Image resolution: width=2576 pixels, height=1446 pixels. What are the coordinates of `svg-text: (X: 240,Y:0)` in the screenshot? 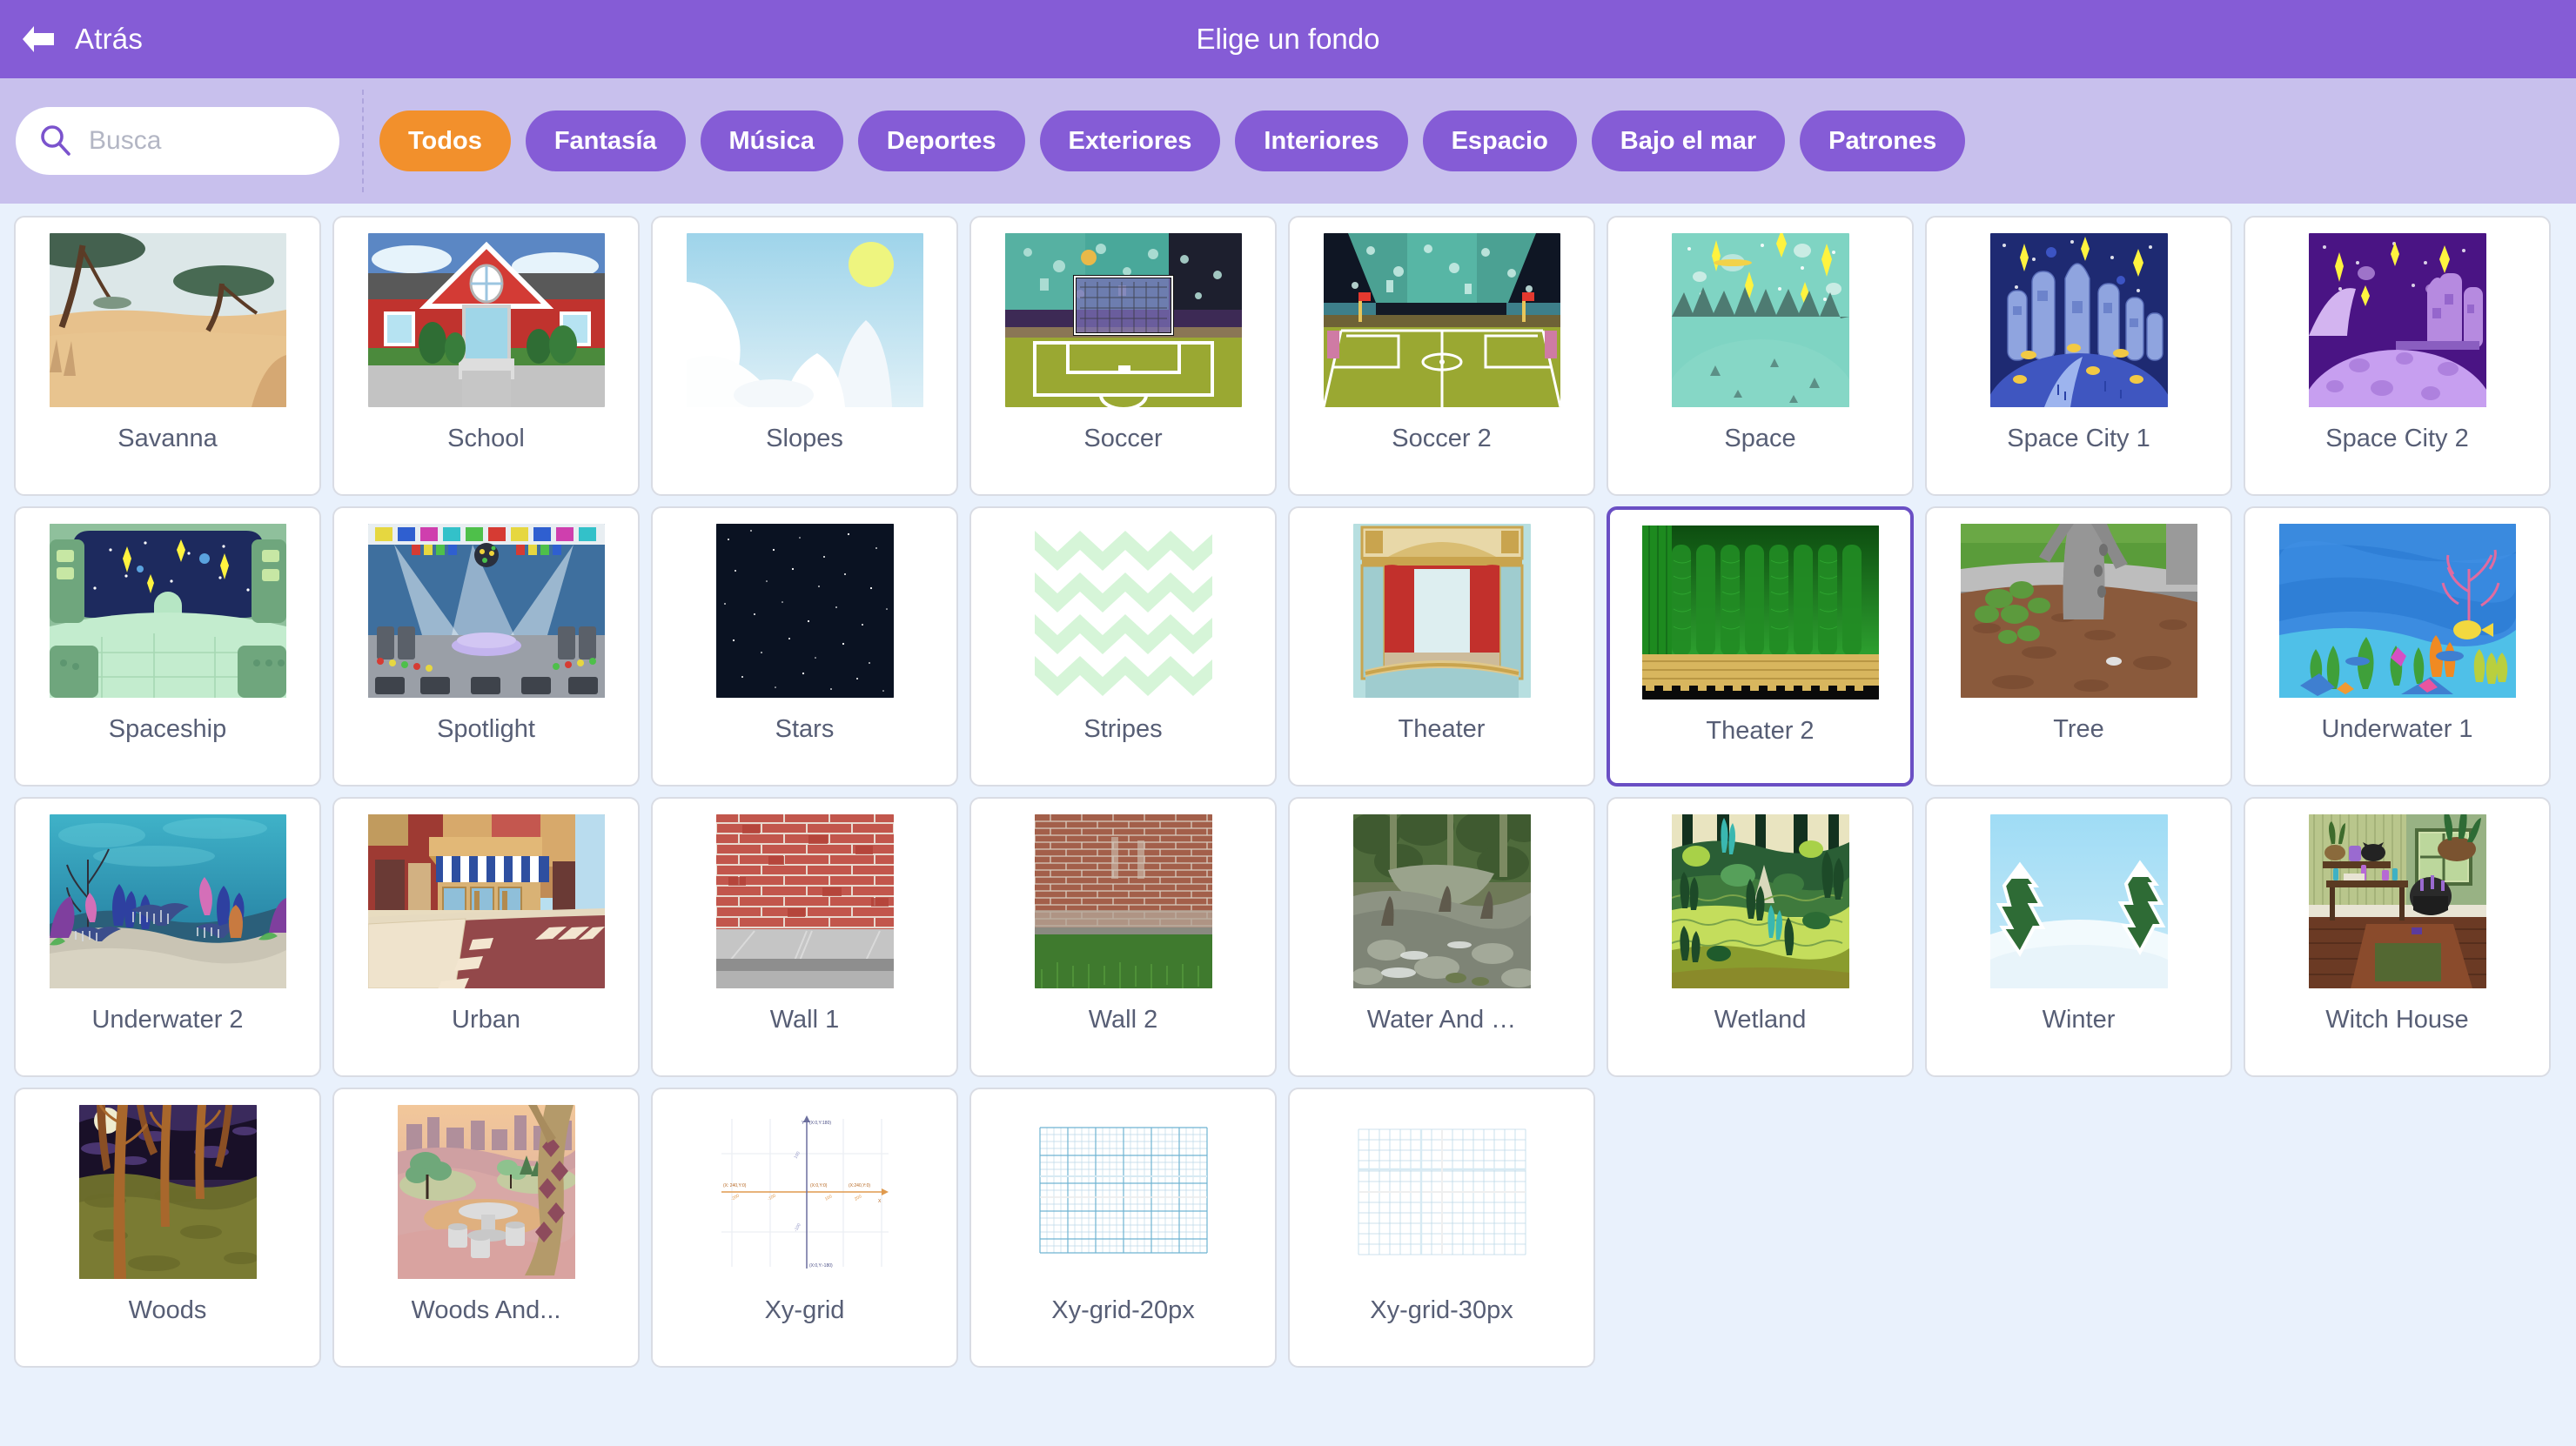 It's located at (735, 1185).